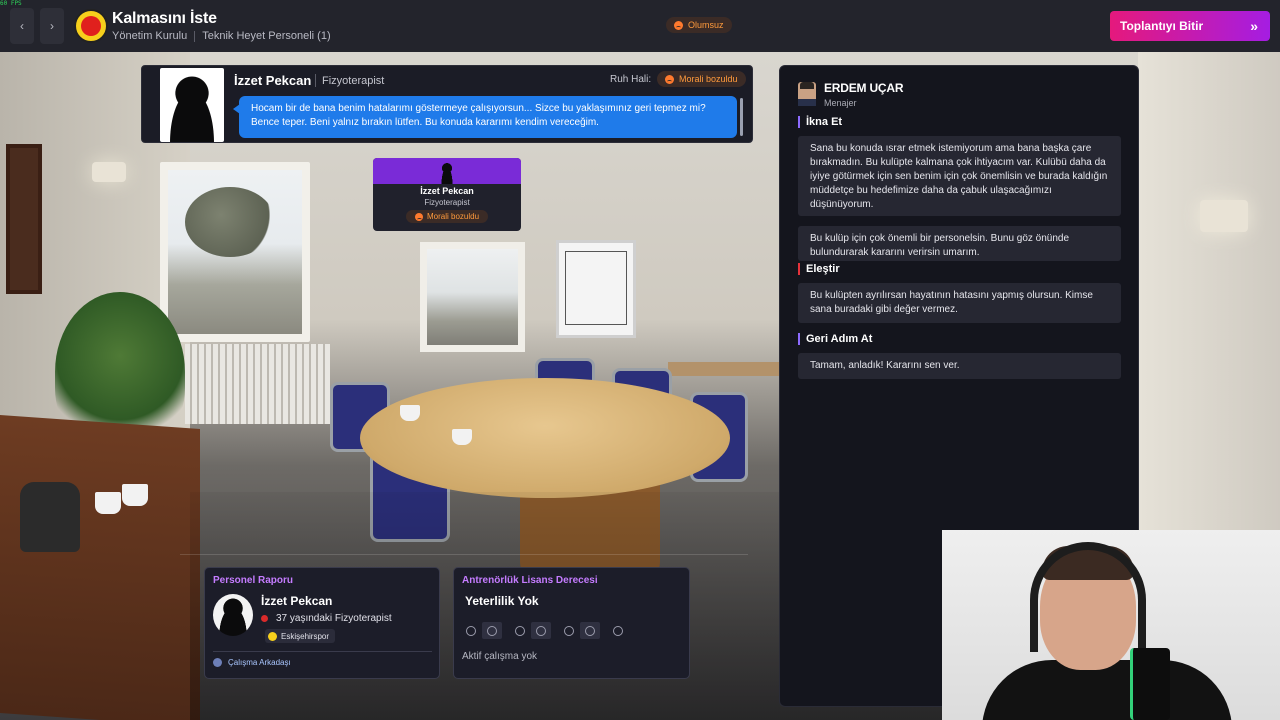  I want to click on section-back-down-title: Geri Adım At, so click(835, 339).